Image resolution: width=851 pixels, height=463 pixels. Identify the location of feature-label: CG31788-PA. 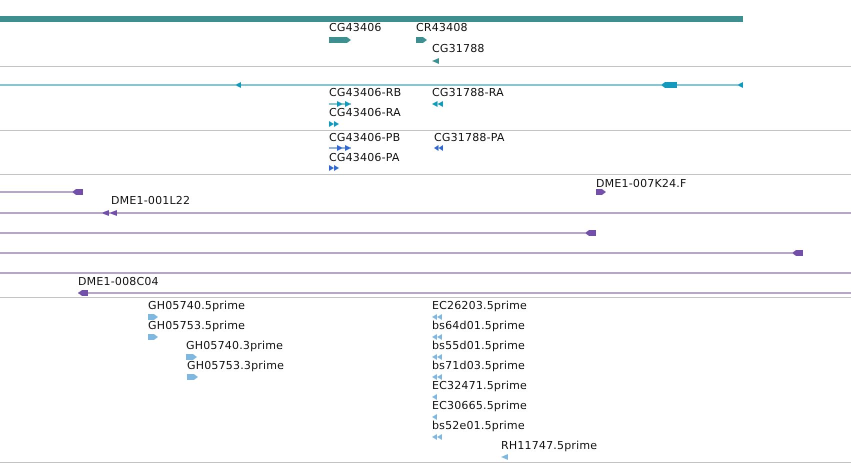
(469, 137).